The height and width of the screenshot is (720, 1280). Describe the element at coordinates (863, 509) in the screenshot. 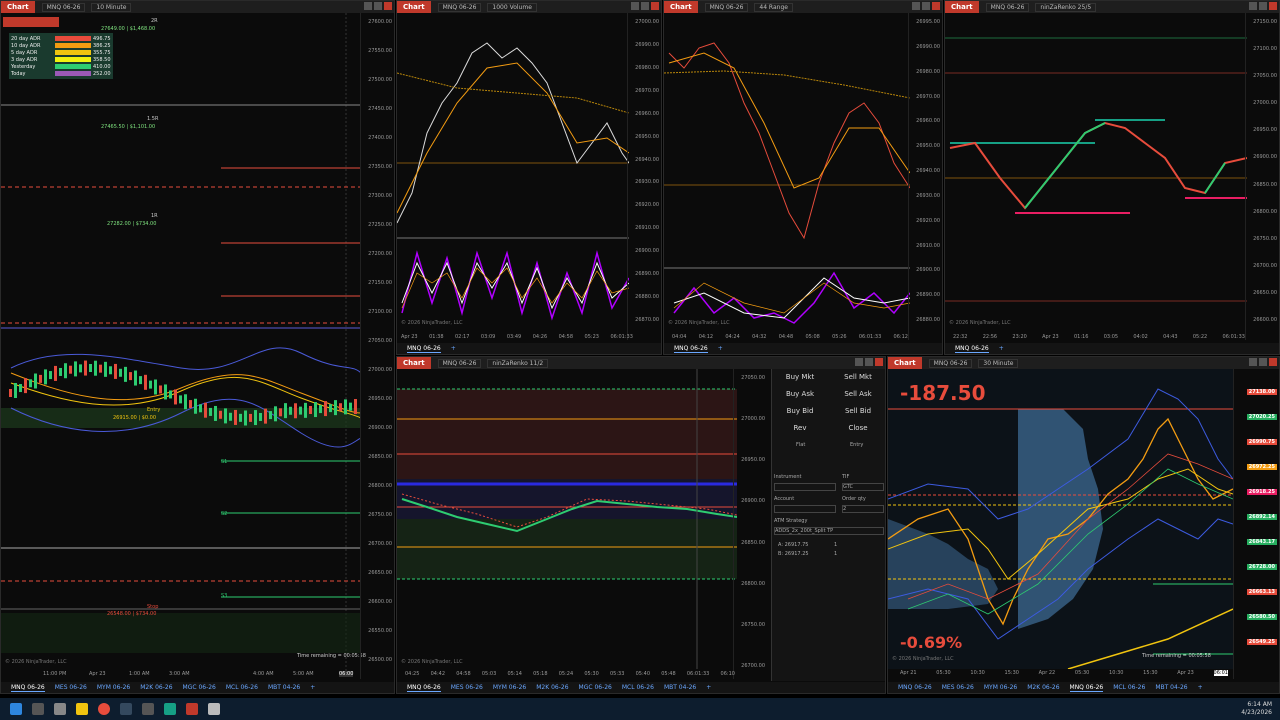

I see `order-qty-stepper: 2` at that location.